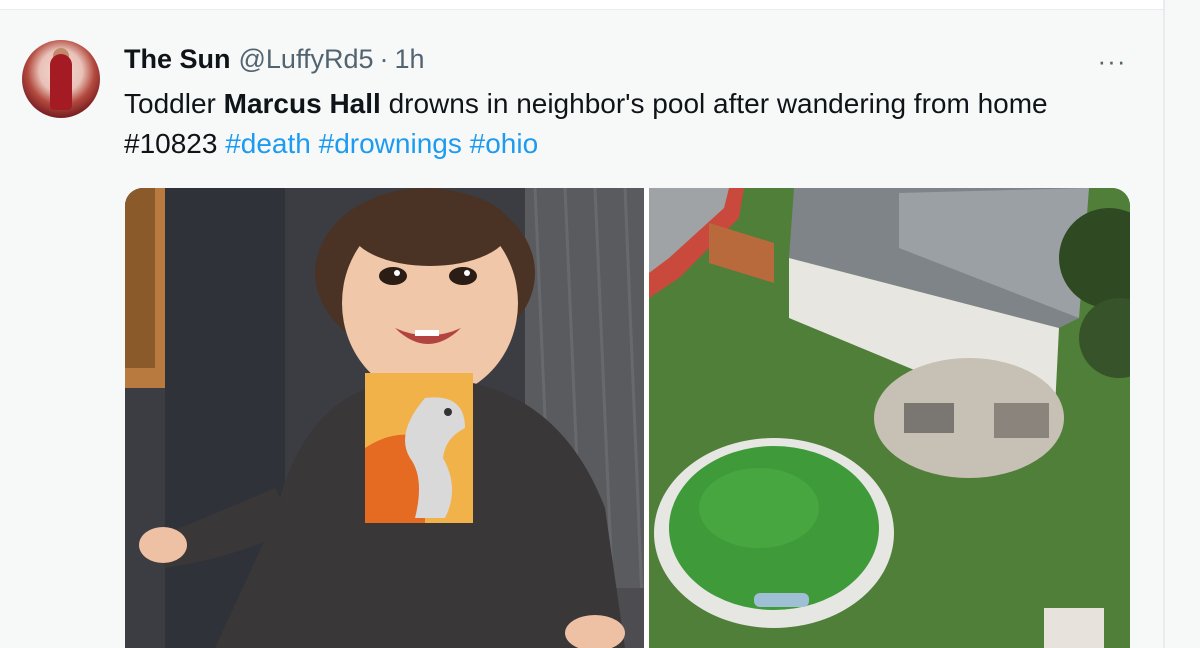 The width and height of the screenshot is (1200, 648). Describe the element at coordinates (390, 143) in the screenshot. I see `hashtag-drownings: #drownings` at that location.